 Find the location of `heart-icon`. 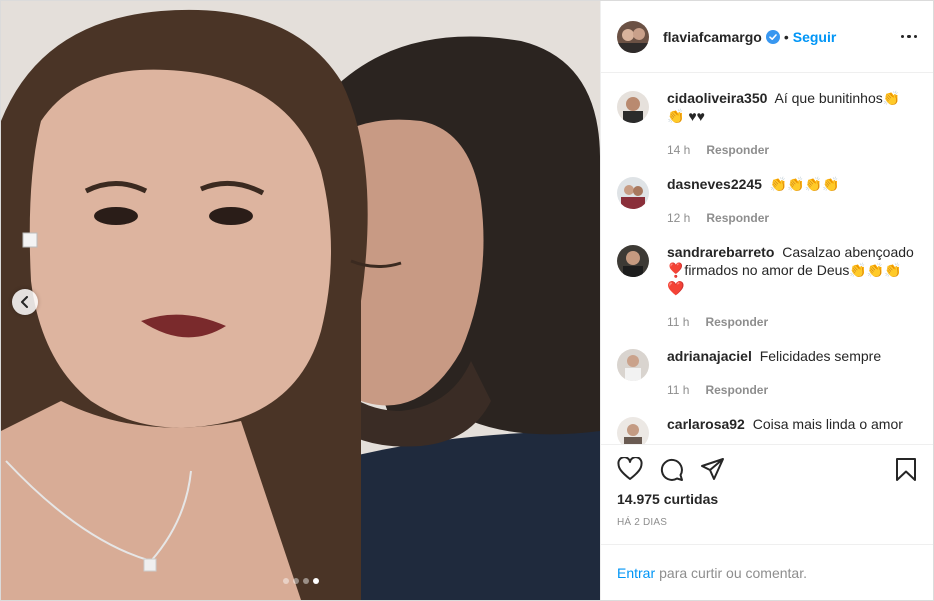

heart-icon is located at coordinates (630, 468).